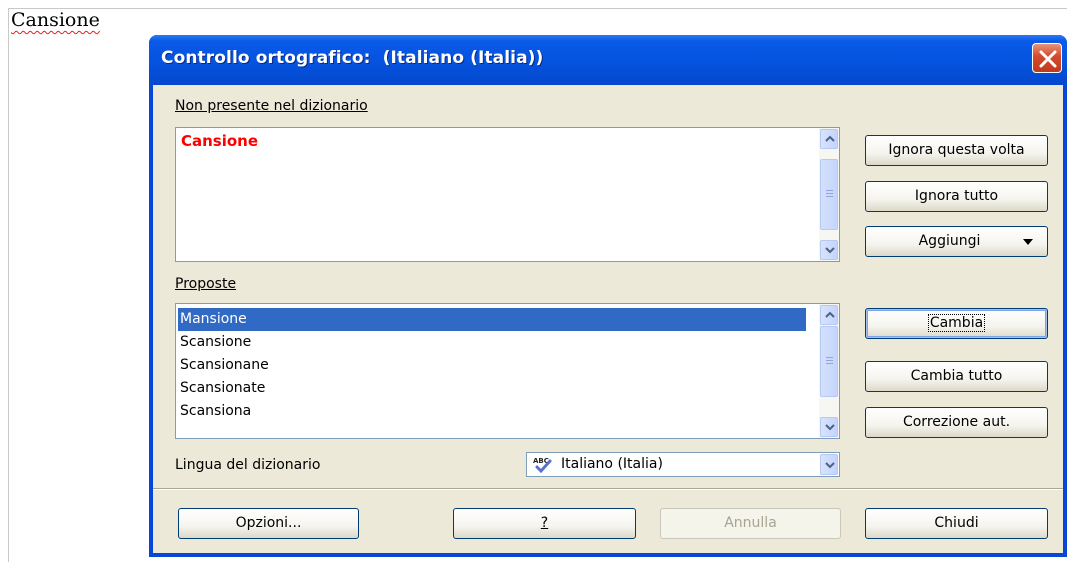 This screenshot has width=1067, height=562. I want to click on change-all-button: Cambia tutto, so click(956, 376).